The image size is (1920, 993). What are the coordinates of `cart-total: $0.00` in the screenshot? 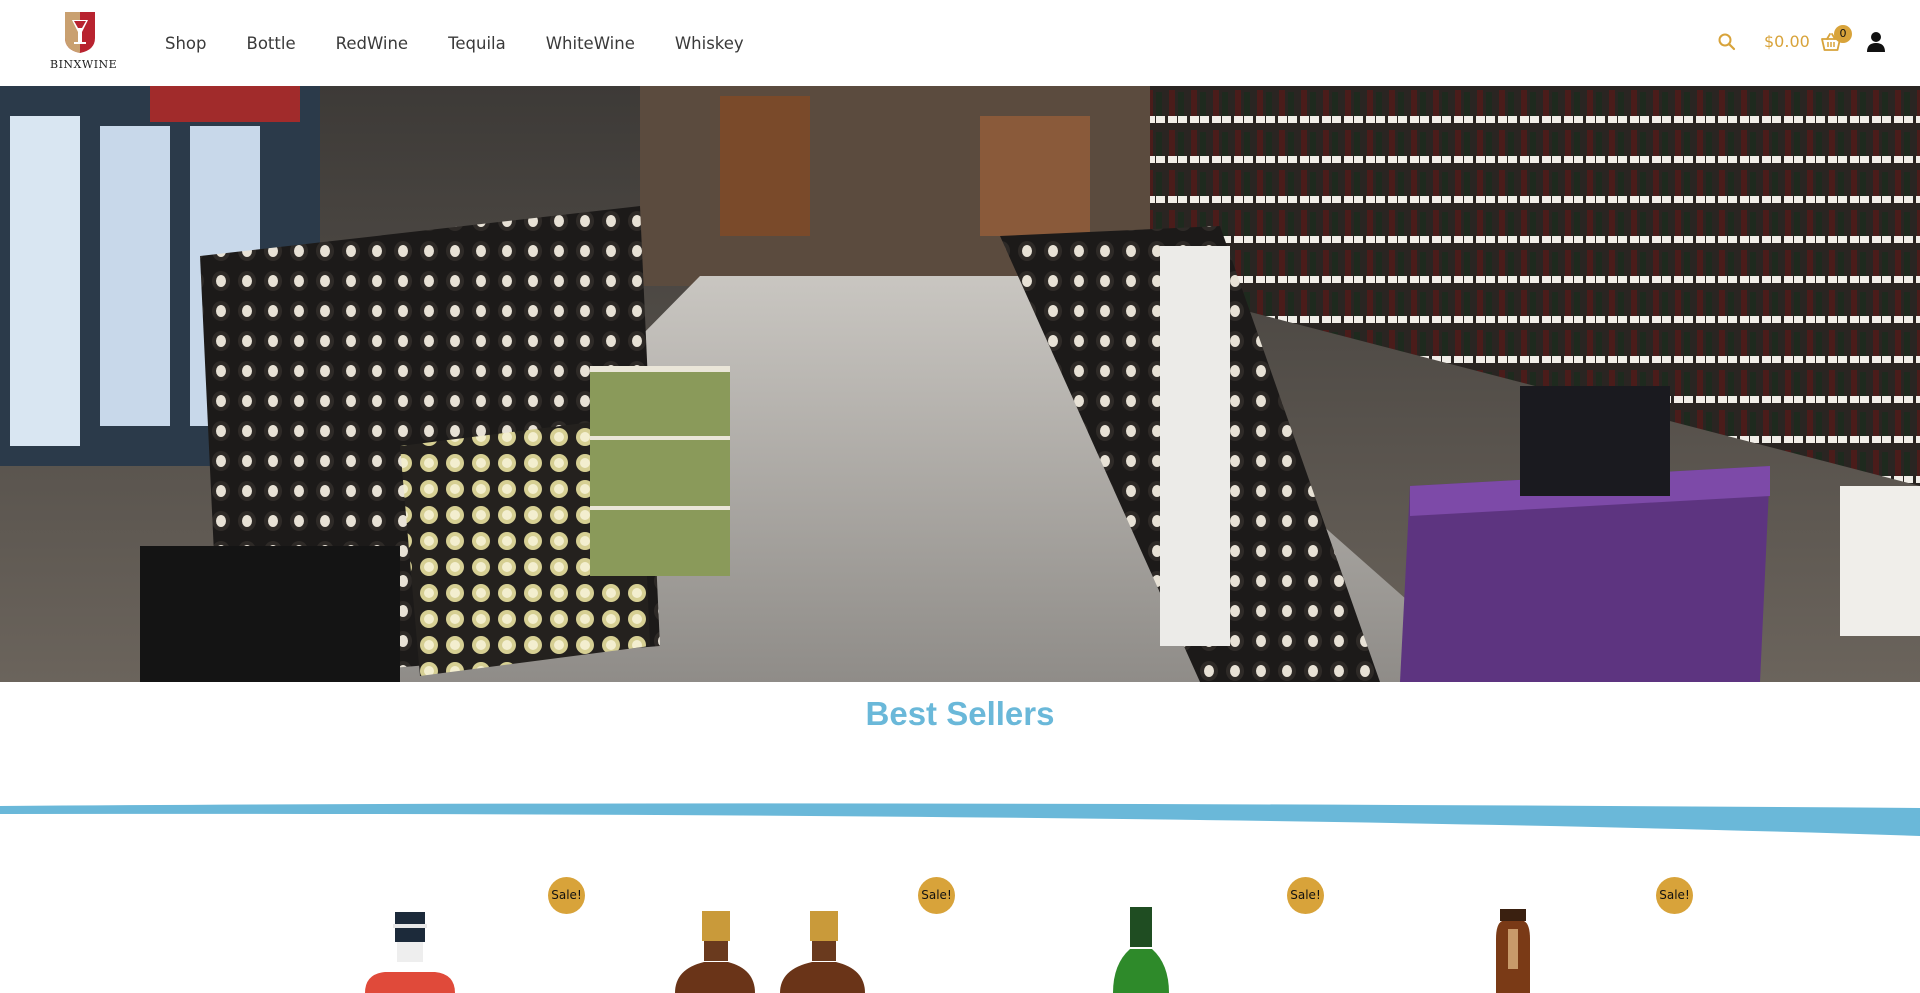 It's located at (1787, 41).